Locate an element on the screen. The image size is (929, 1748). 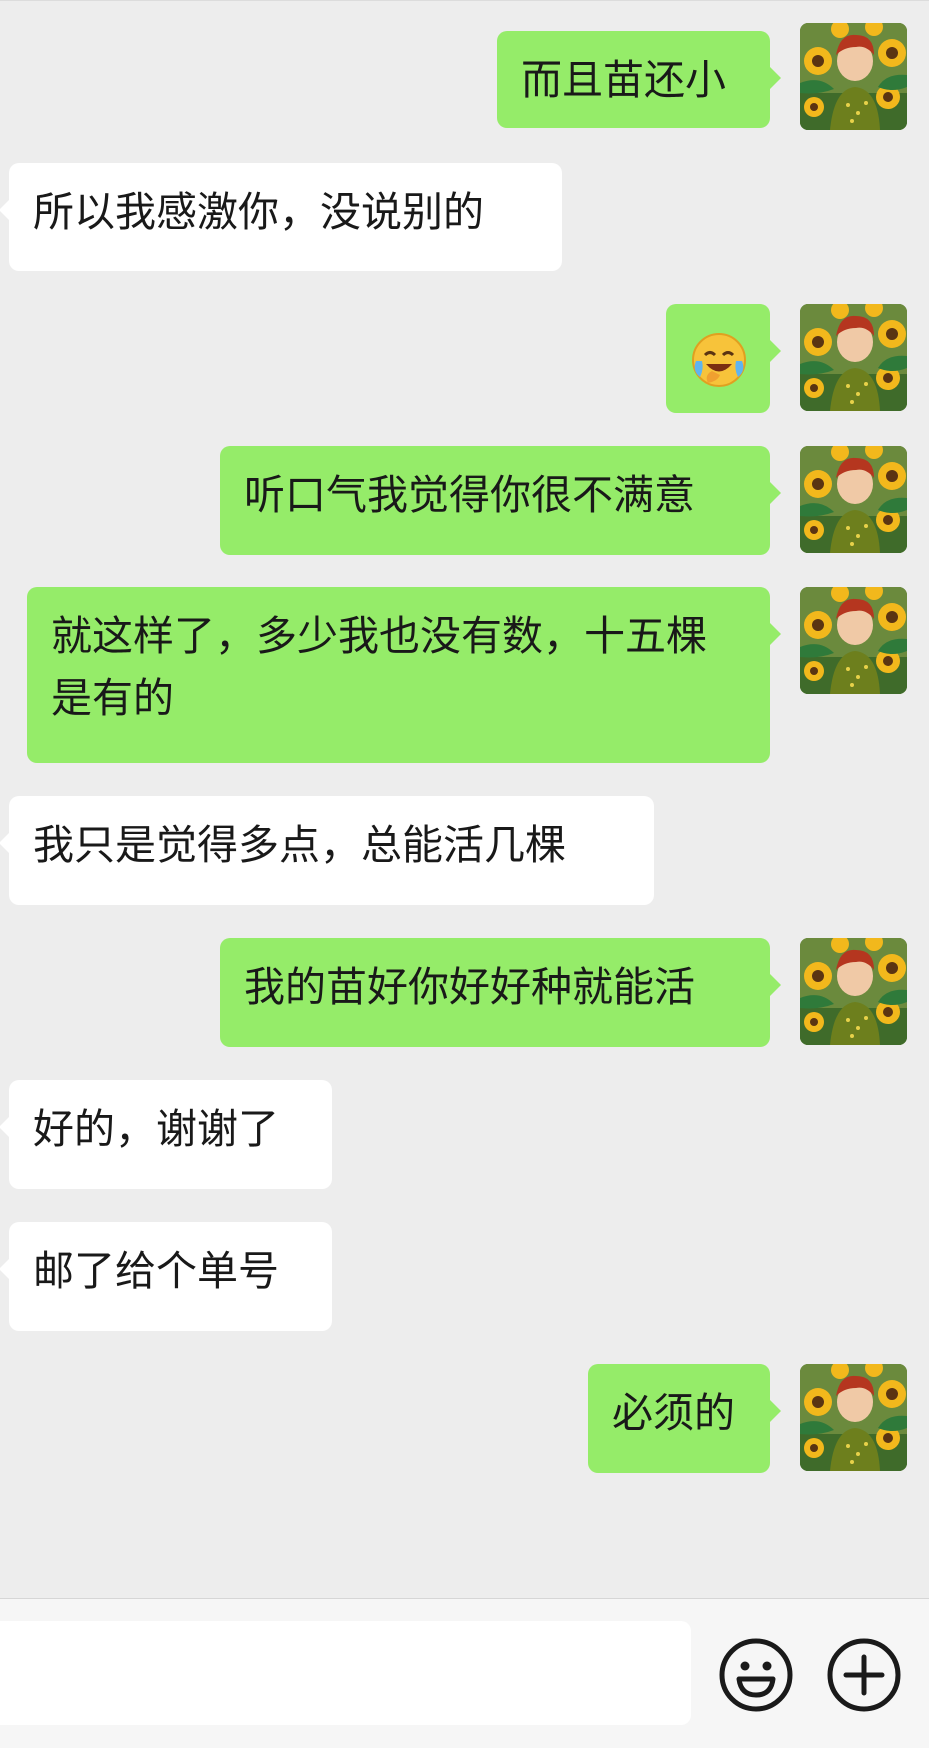
message-text: 好的，谢谢了 is located at coordinates (156, 1129).